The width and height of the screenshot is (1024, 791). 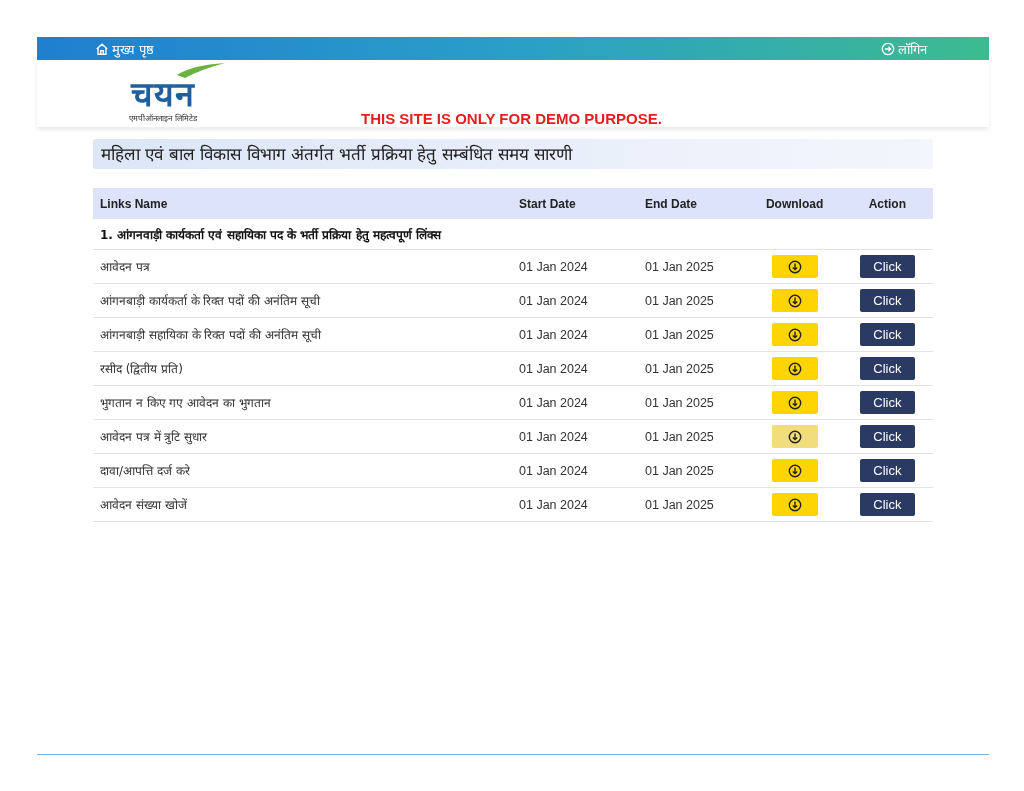 I want to click on home-icon, so click(x=102, y=48).